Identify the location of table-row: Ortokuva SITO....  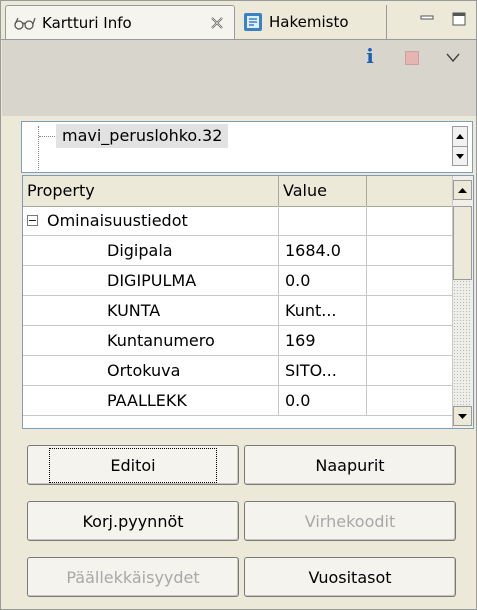
(239, 371).